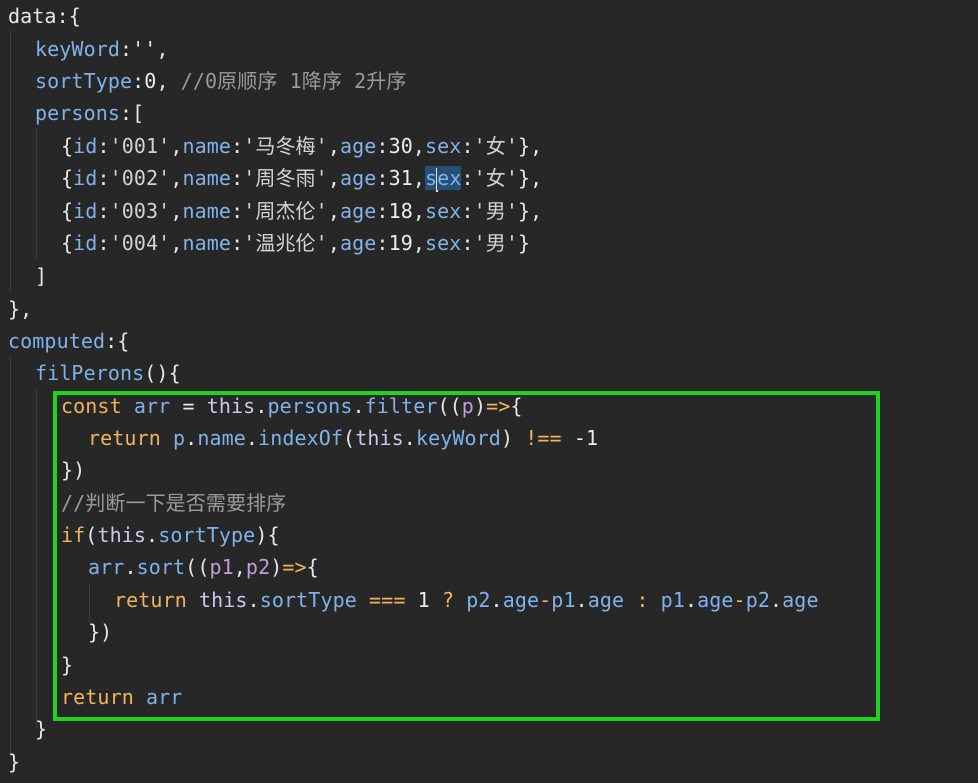  I want to click on code-line: const arr = this.persons.filter((p)=>{, so click(292, 406).